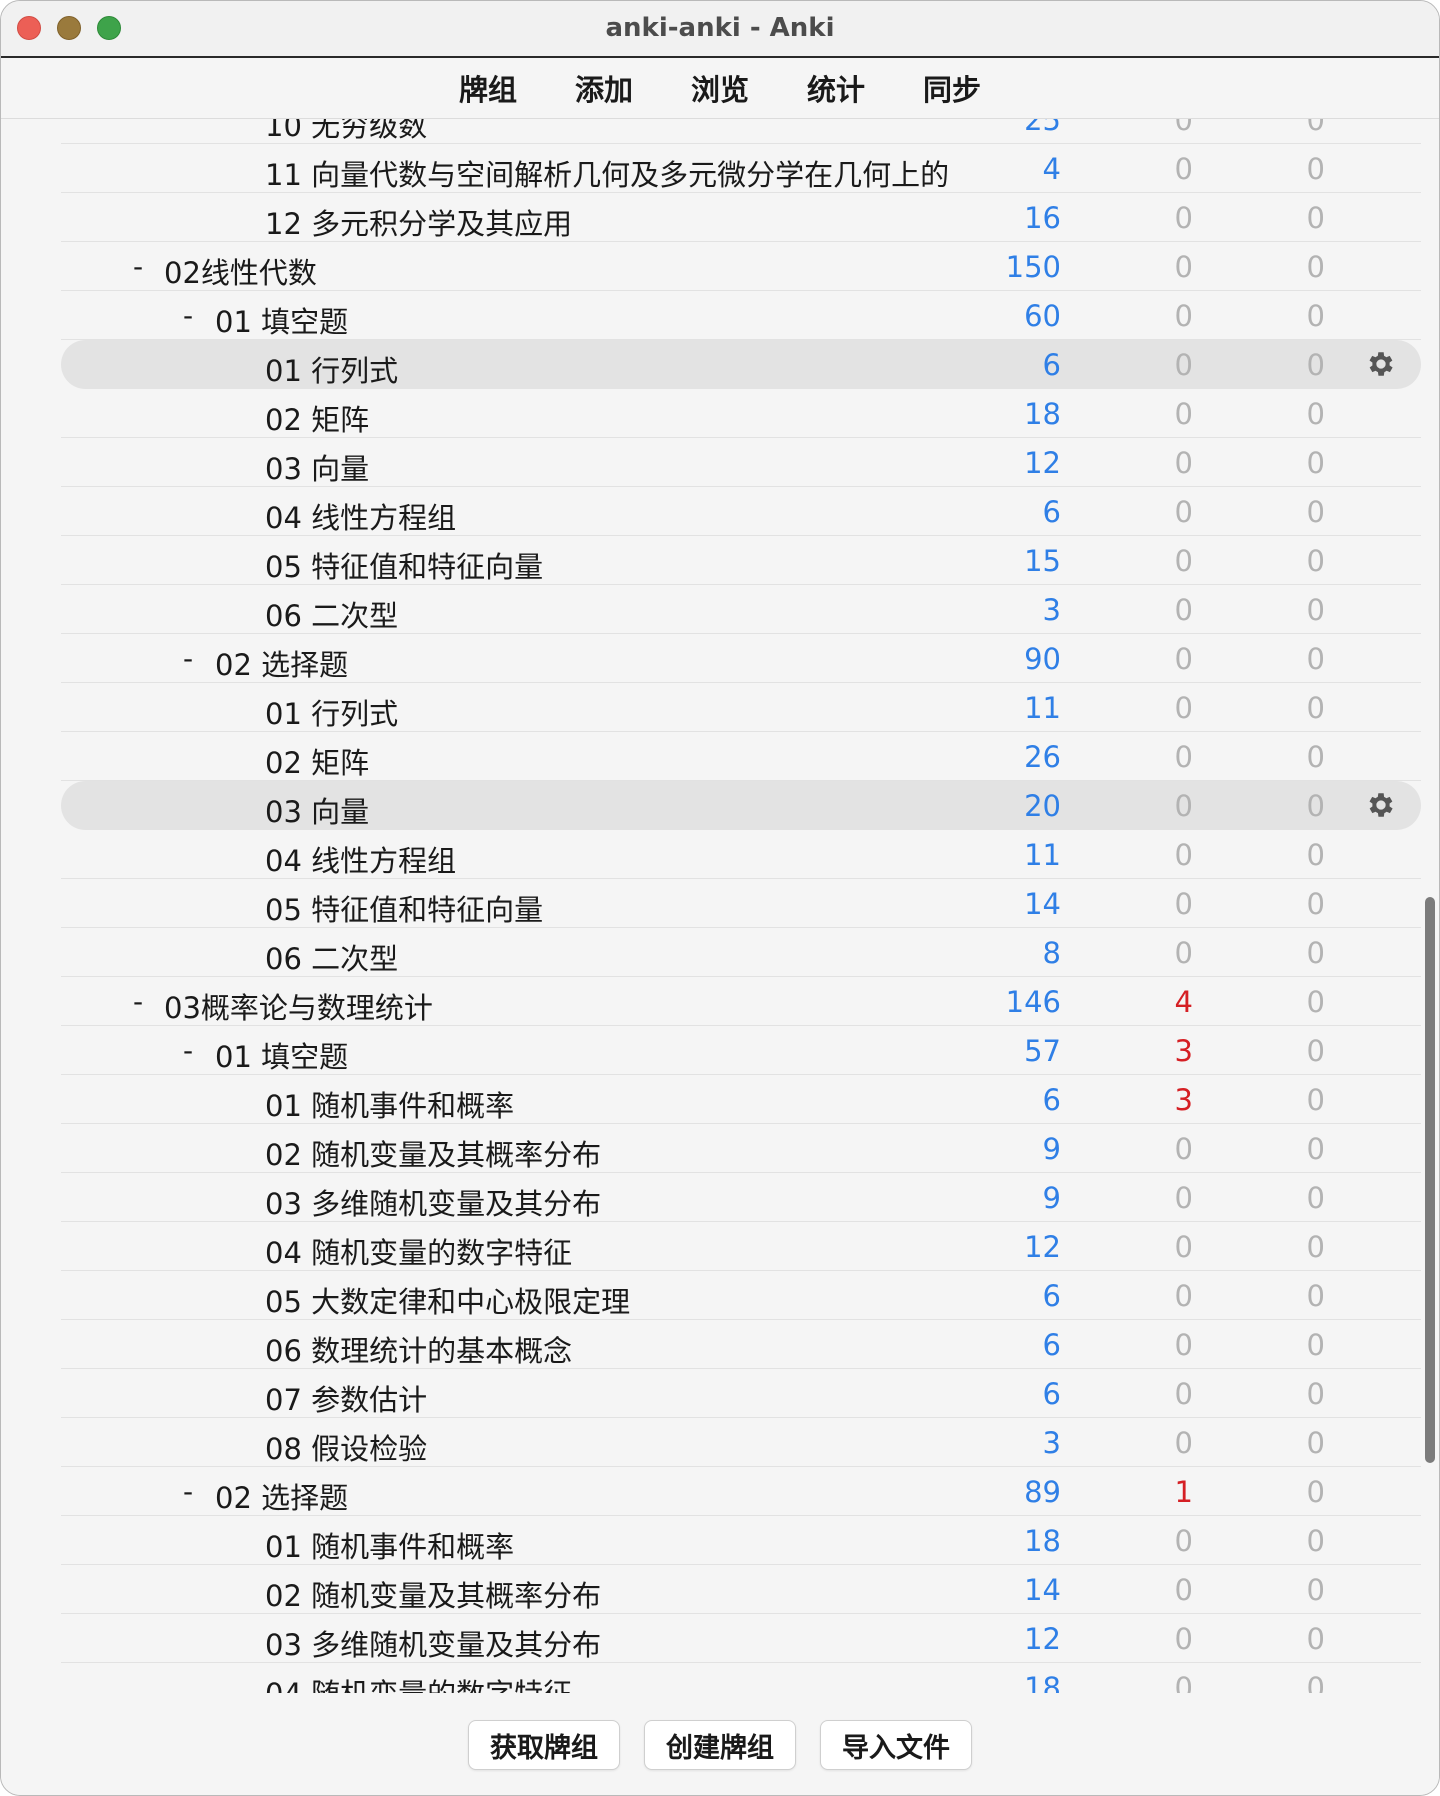 This screenshot has width=1440, height=1796. What do you see at coordinates (741, 1678) in the screenshot?
I see `deck-row: 04 随机变量的数字特征 18 0 0` at bounding box center [741, 1678].